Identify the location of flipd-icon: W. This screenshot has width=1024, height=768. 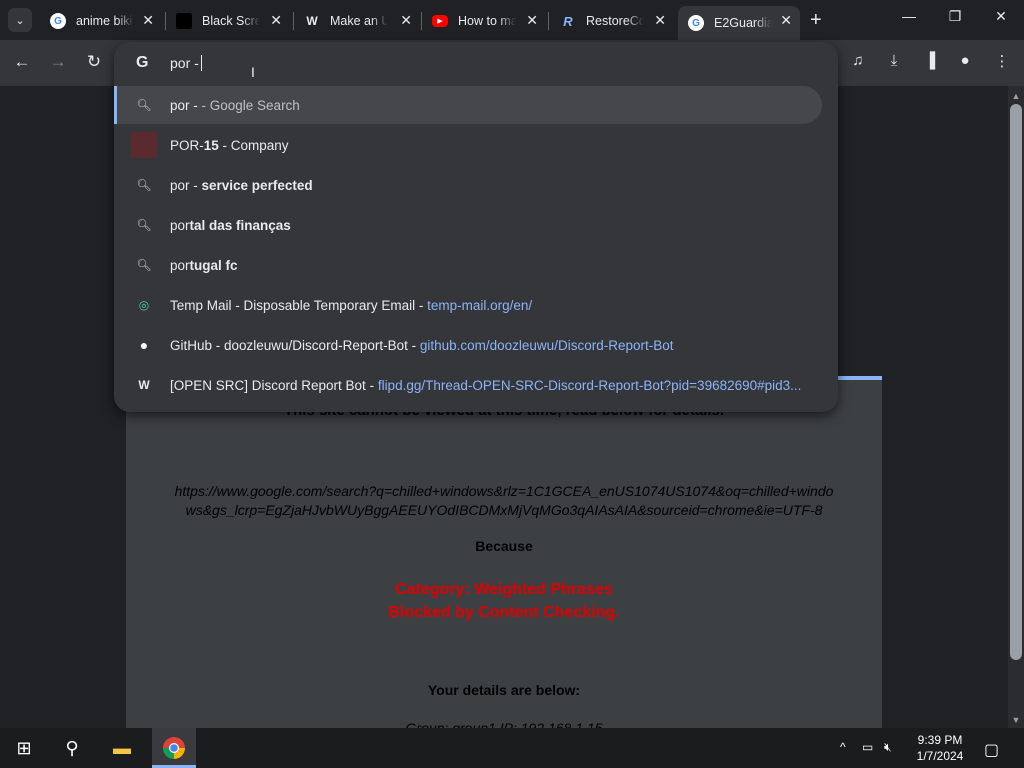
(144, 385).